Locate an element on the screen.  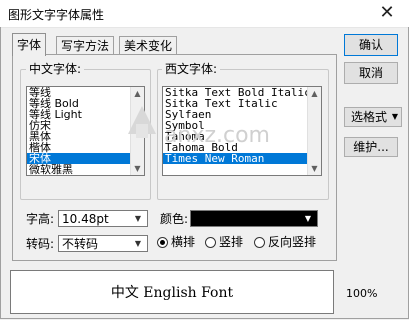
list-item: 楷体 is located at coordinates (78, 147).